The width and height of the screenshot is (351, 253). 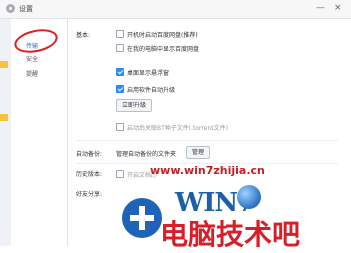 What do you see at coordinates (177, 128) in the screenshot?
I see `option-text: 启动后关联BT种子文件(.torrent文件)` at bounding box center [177, 128].